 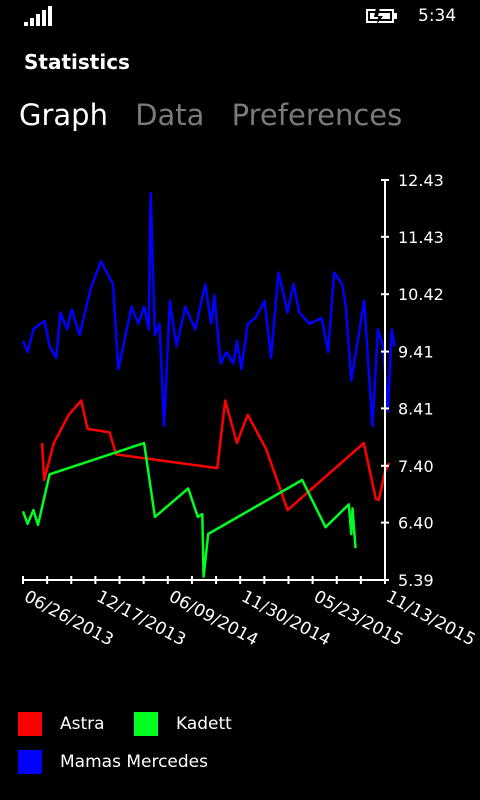 I want to click on y-tick-label: 8.41, so click(x=416, y=408).